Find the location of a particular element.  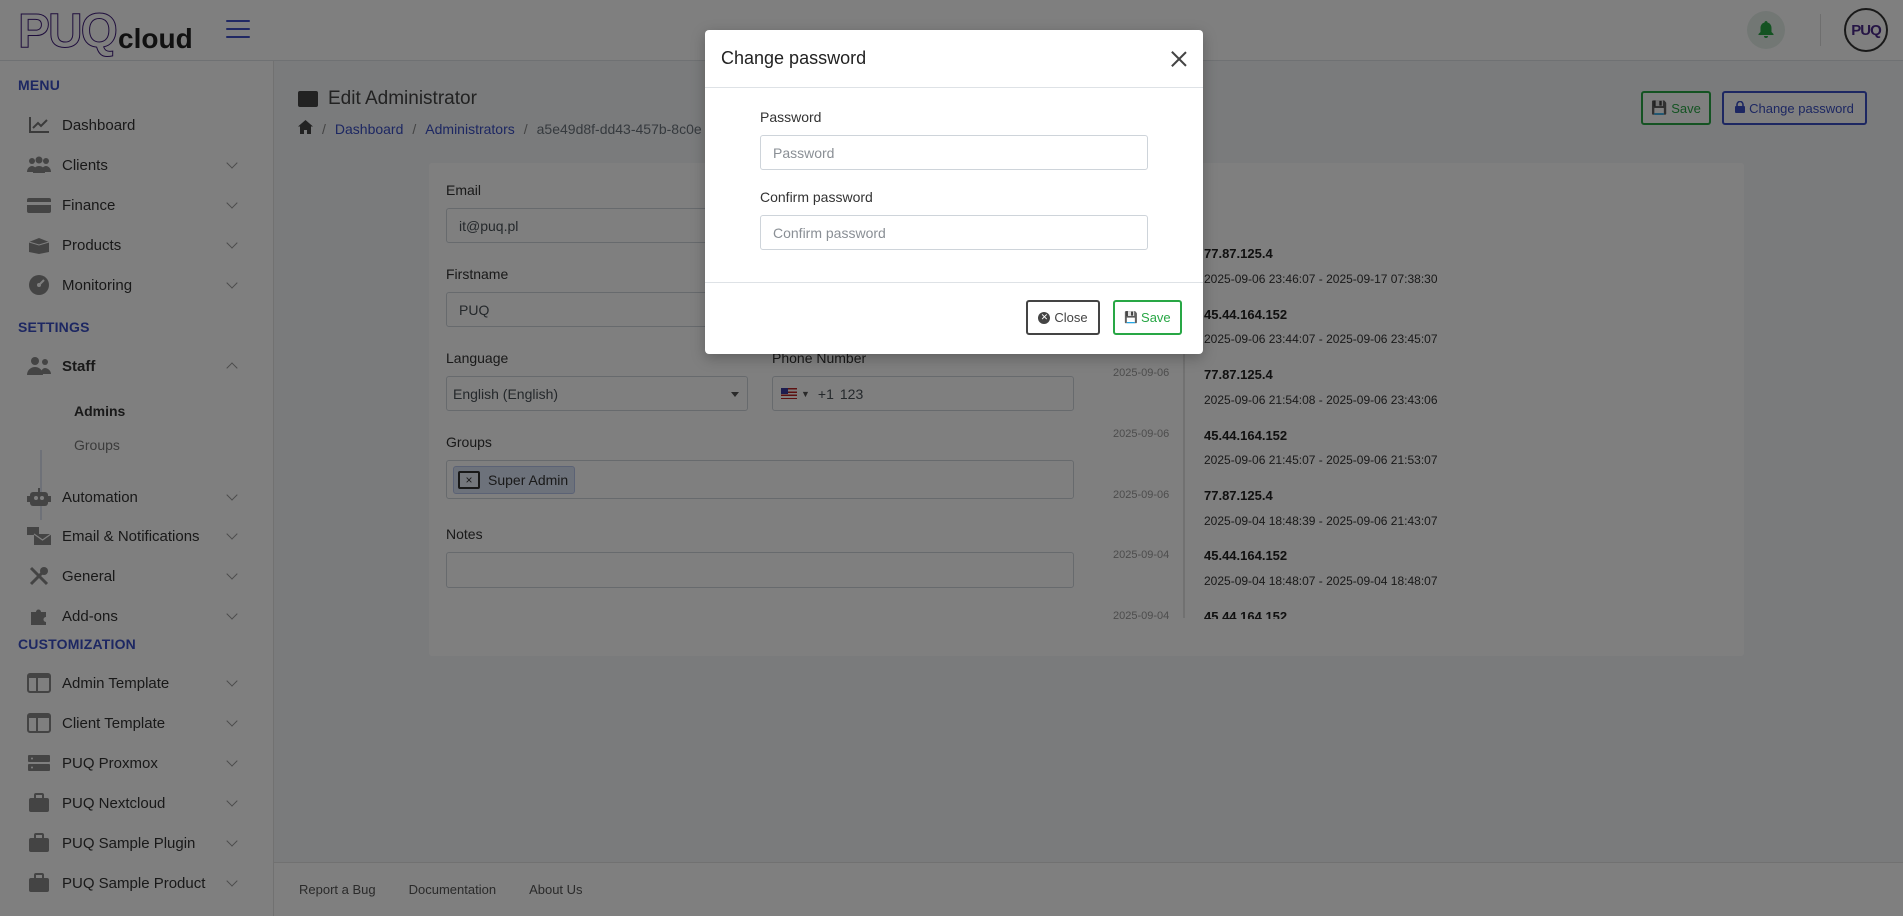

save-icon: 💾 is located at coordinates (1131, 318).